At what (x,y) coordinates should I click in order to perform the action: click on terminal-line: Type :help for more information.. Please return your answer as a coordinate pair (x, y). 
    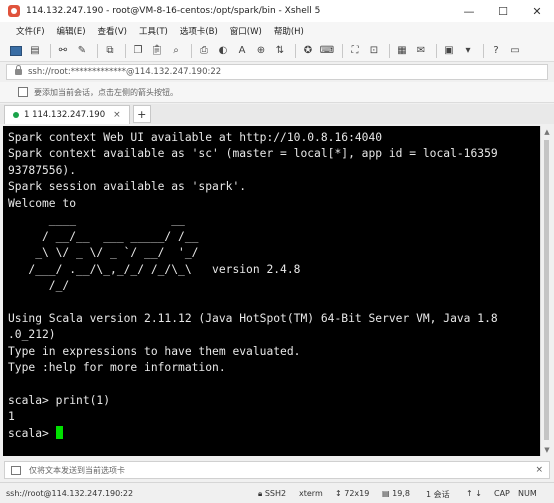
    Looking at the image, I should click on (117, 368).